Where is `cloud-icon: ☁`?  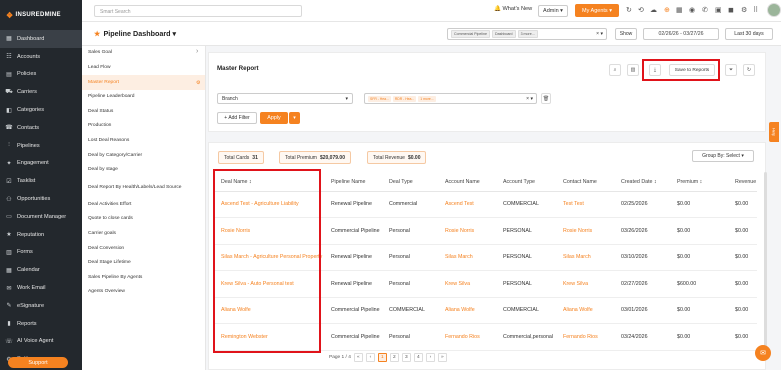
cloud-icon: ☁ is located at coordinates (653, 10).